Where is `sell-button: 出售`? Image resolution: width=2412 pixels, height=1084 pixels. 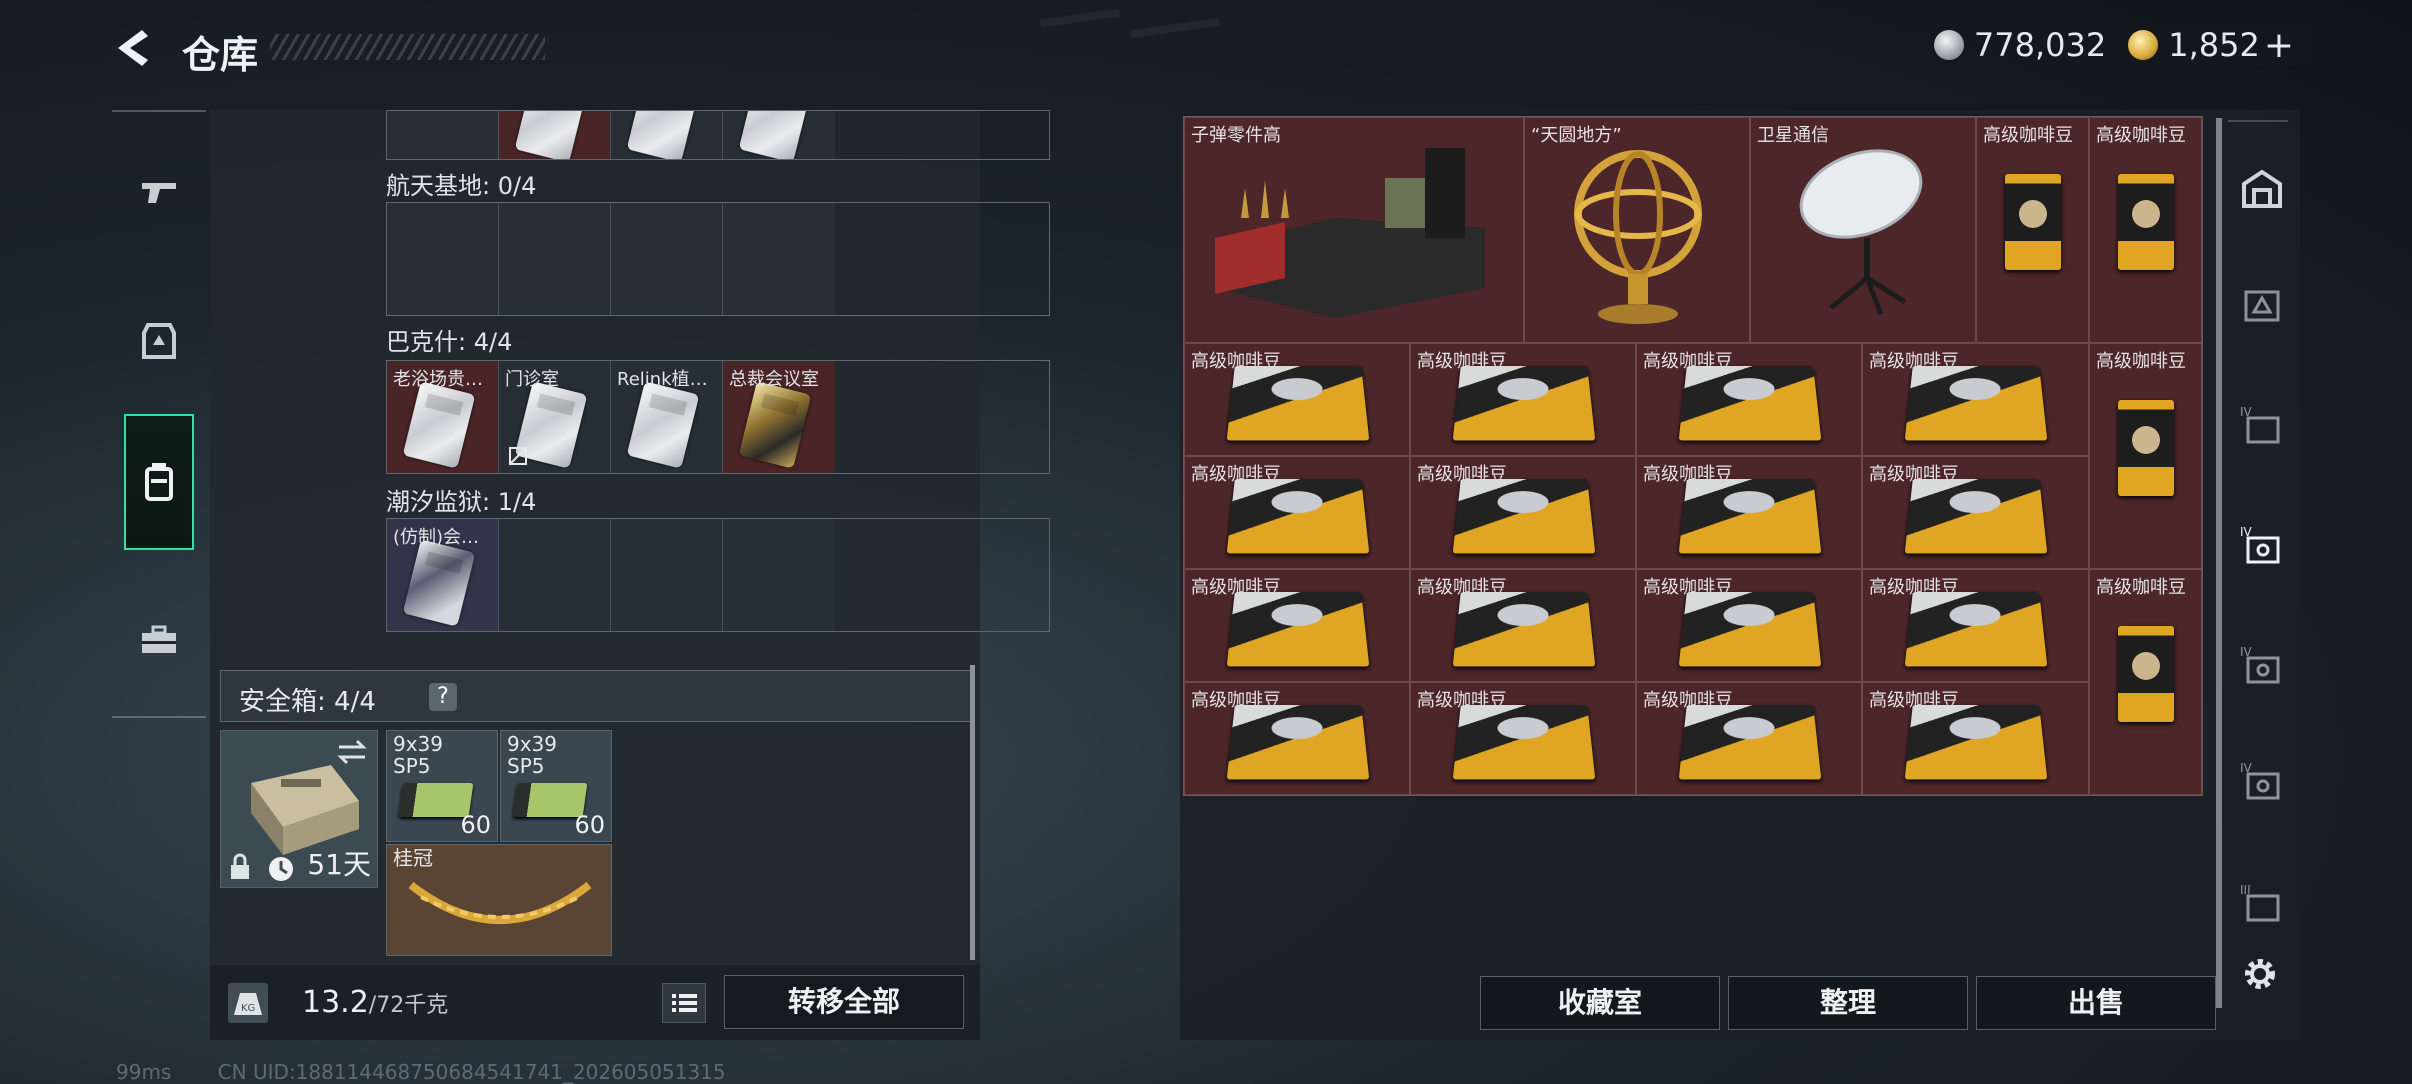 sell-button: 出售 is located at coordinates (2096, 1003).